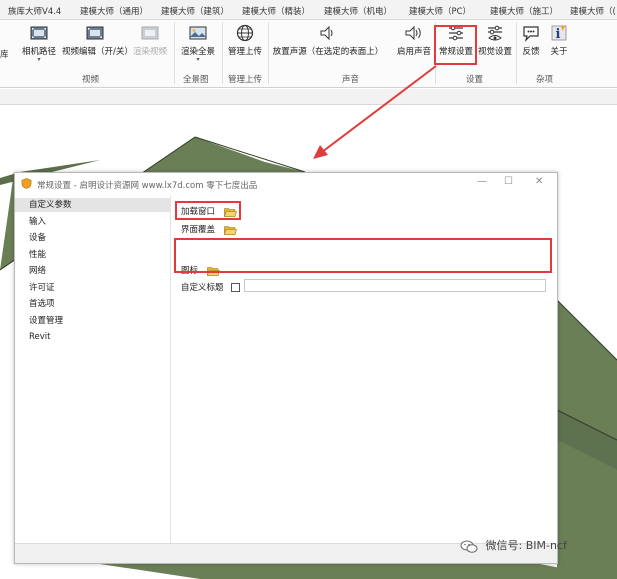  I want to click on nav-item-preferences: 首选项, so click(93, 304).